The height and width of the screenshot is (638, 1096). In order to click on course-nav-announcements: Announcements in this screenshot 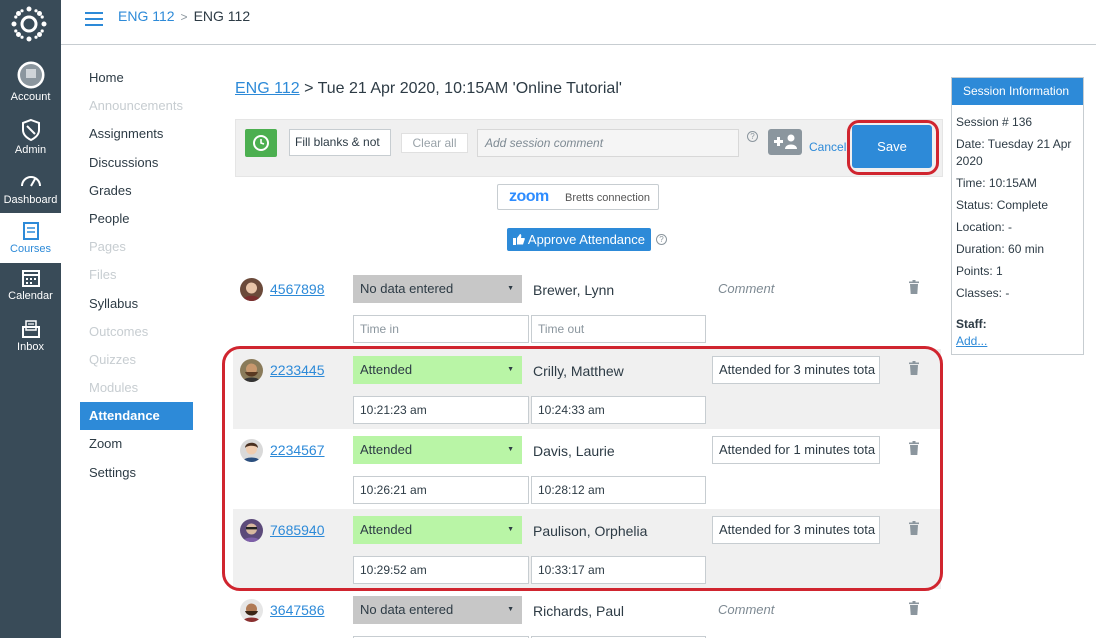, I will do `click(136, 106)`.